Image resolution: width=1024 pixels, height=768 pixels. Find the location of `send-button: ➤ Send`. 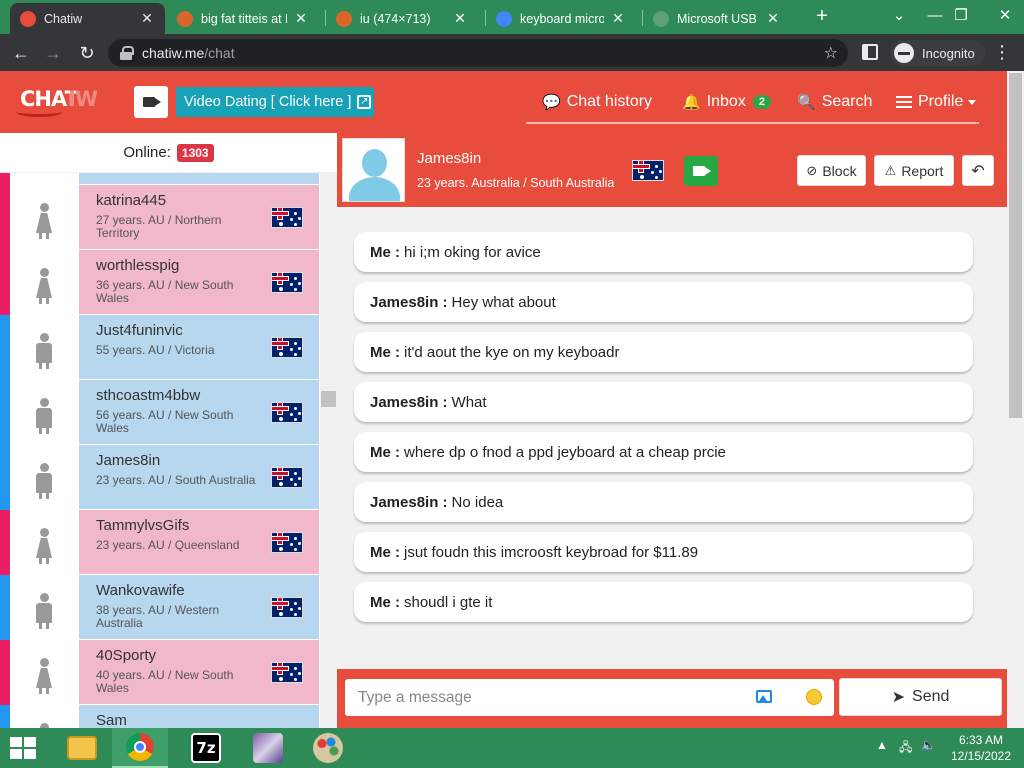

send-button: ➤ Send is located at coordinates (920, 697).